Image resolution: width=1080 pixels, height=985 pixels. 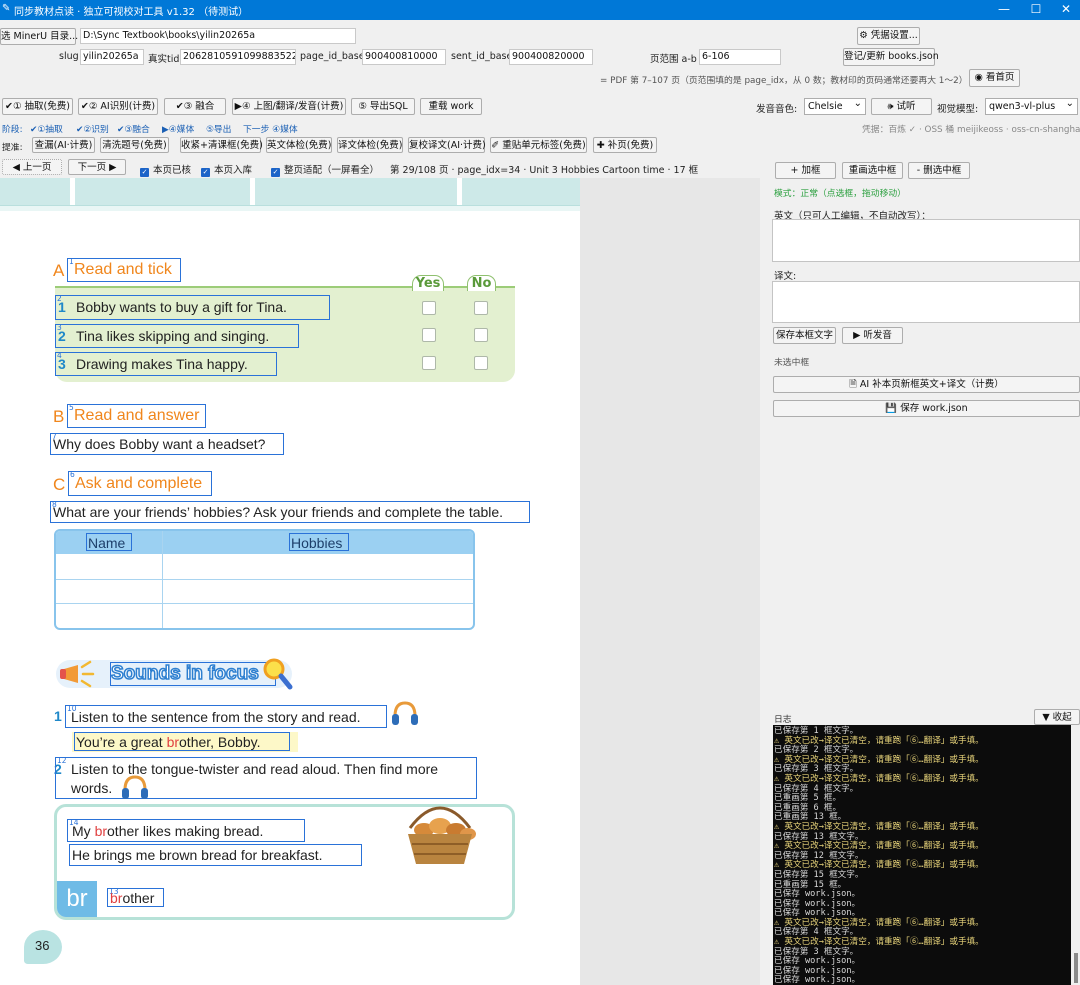 I want to click on text-box: 3 2 Tina likes skipping and singing., so click(x=177, y=335).